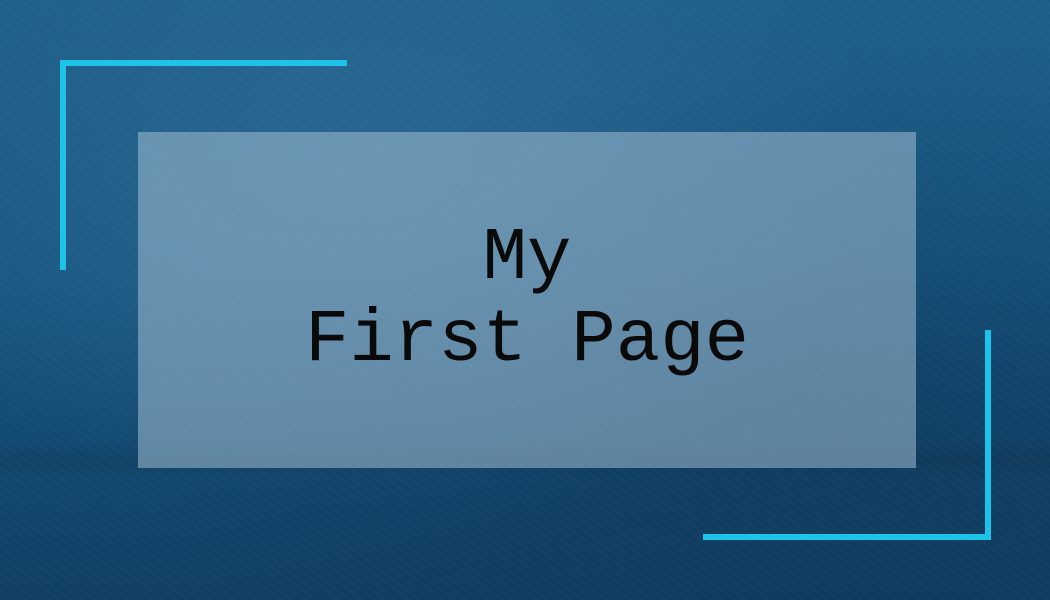 The width and height of the screenshot is (1050, 600). I want to click on page-title-line-1: My, so click(527, 259).